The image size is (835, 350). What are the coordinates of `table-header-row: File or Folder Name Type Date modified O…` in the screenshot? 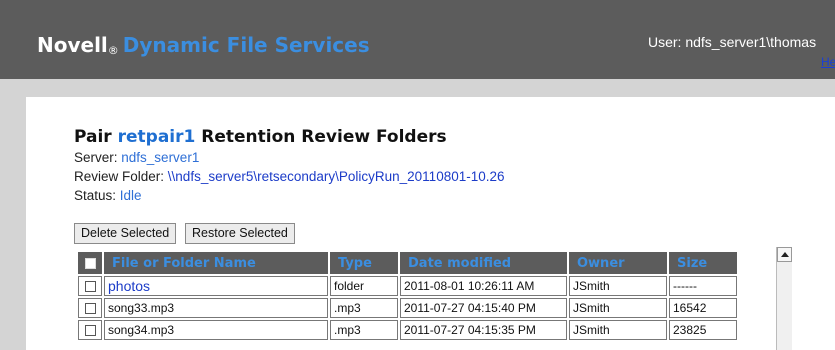 It's located at (407, 263).